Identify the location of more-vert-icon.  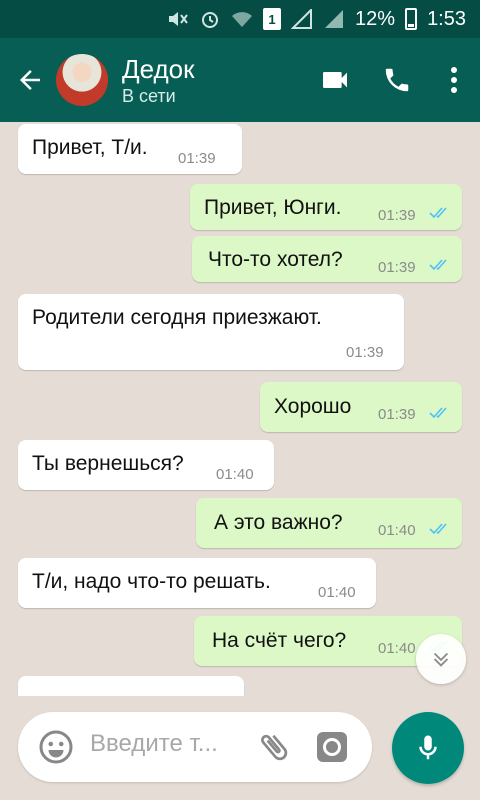
(454, 80).